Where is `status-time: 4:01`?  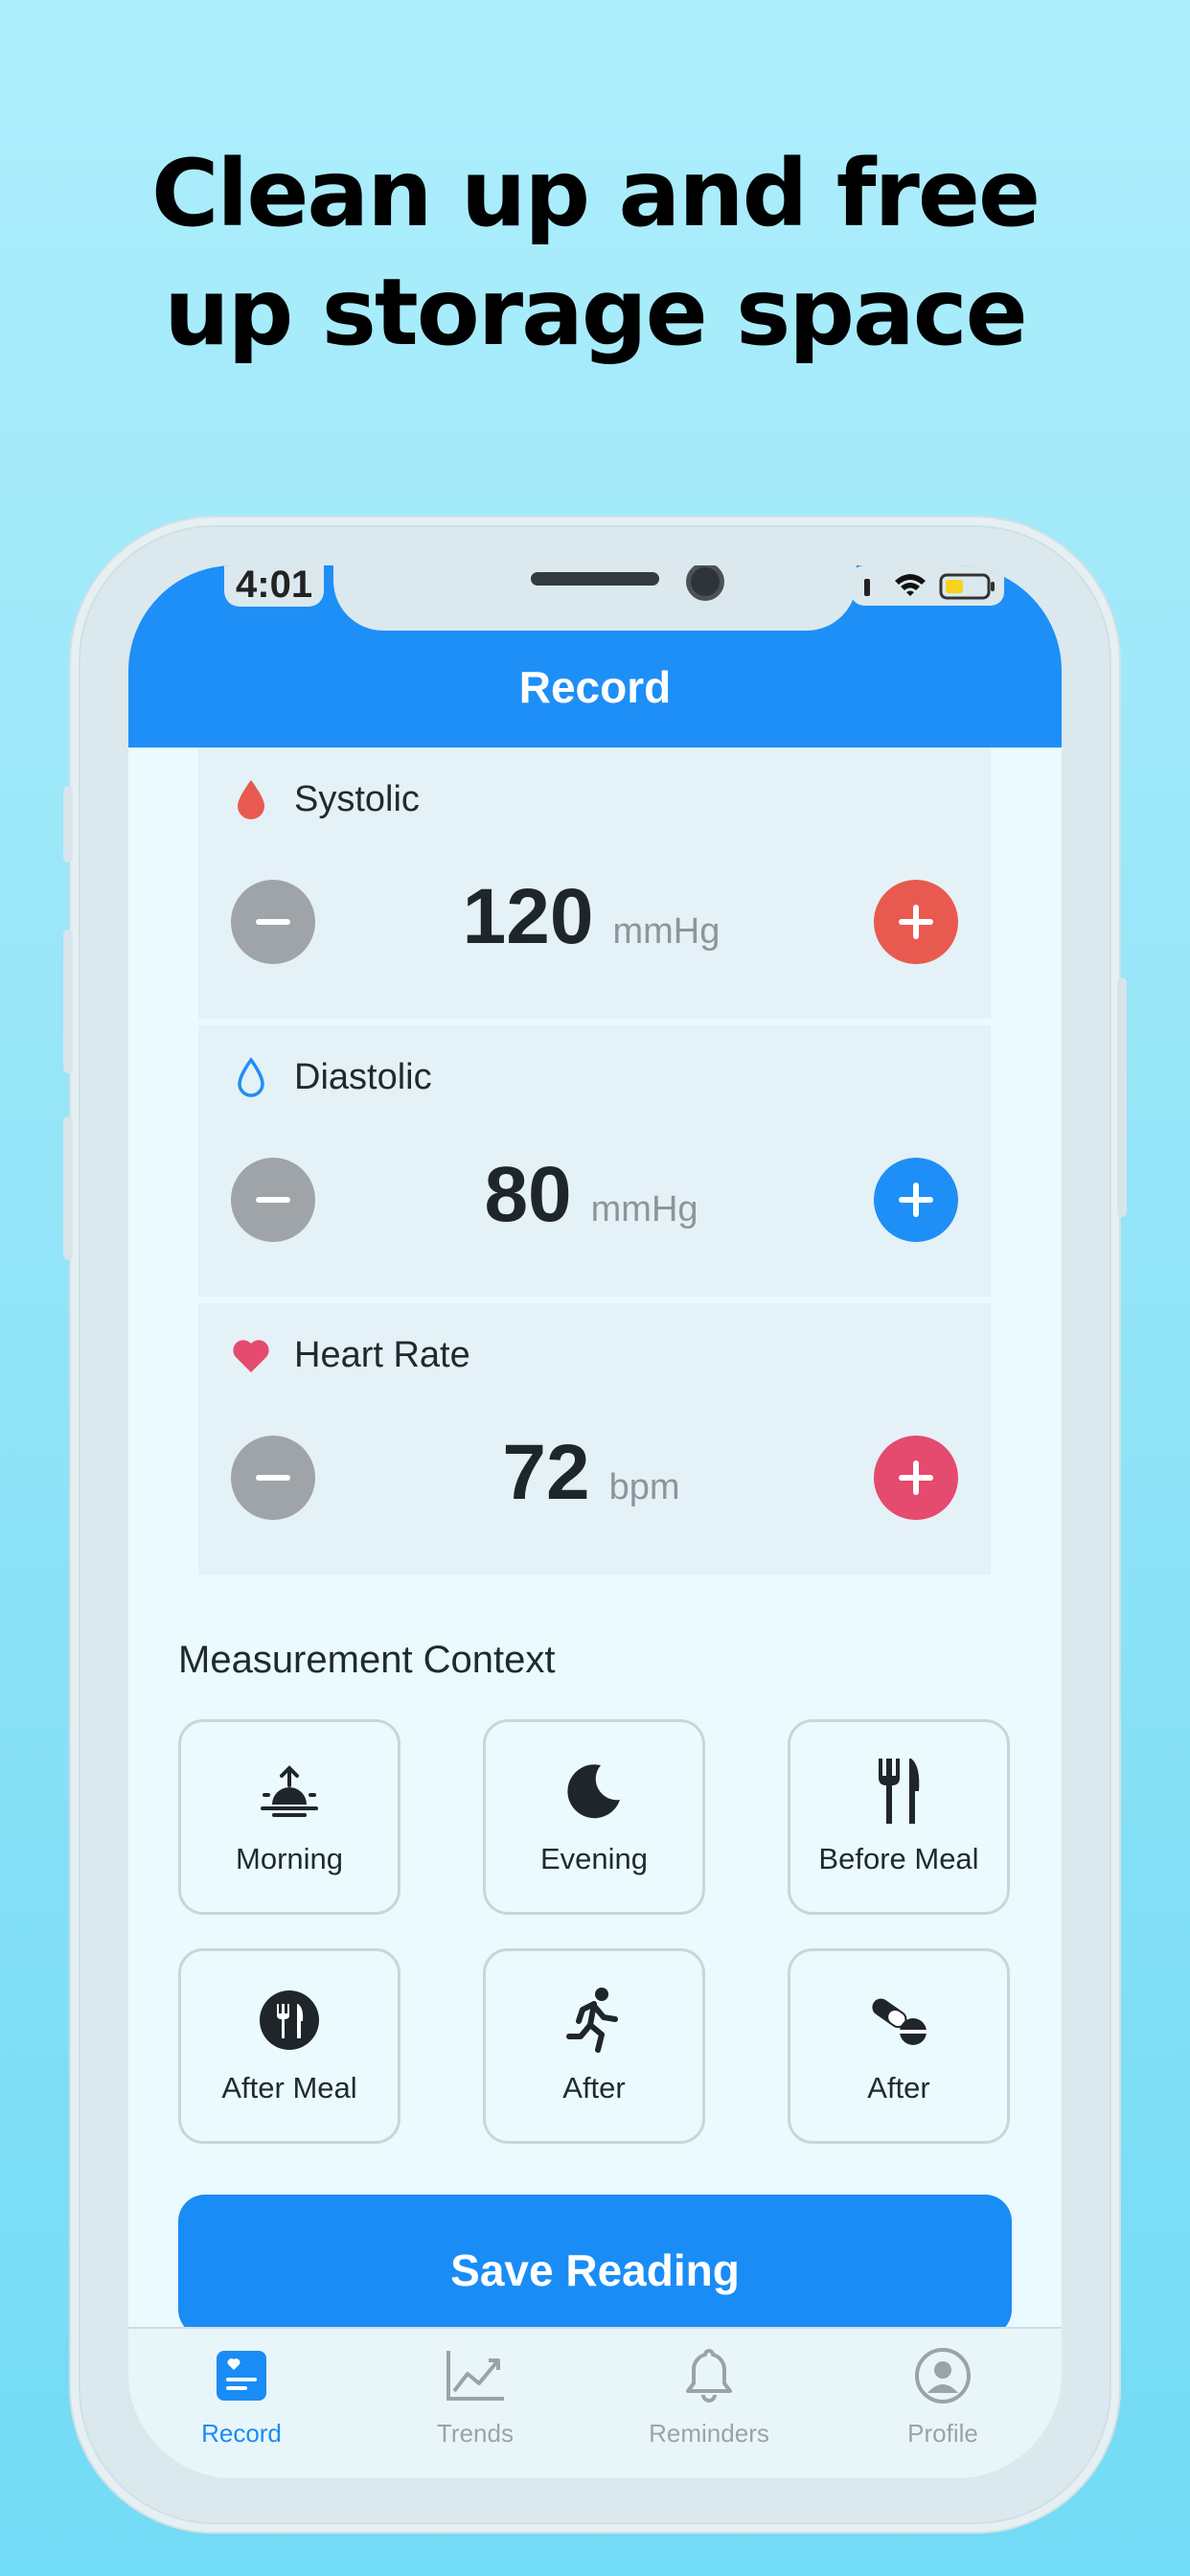
status-time: 4:01 is located at coordinates (274, 586).